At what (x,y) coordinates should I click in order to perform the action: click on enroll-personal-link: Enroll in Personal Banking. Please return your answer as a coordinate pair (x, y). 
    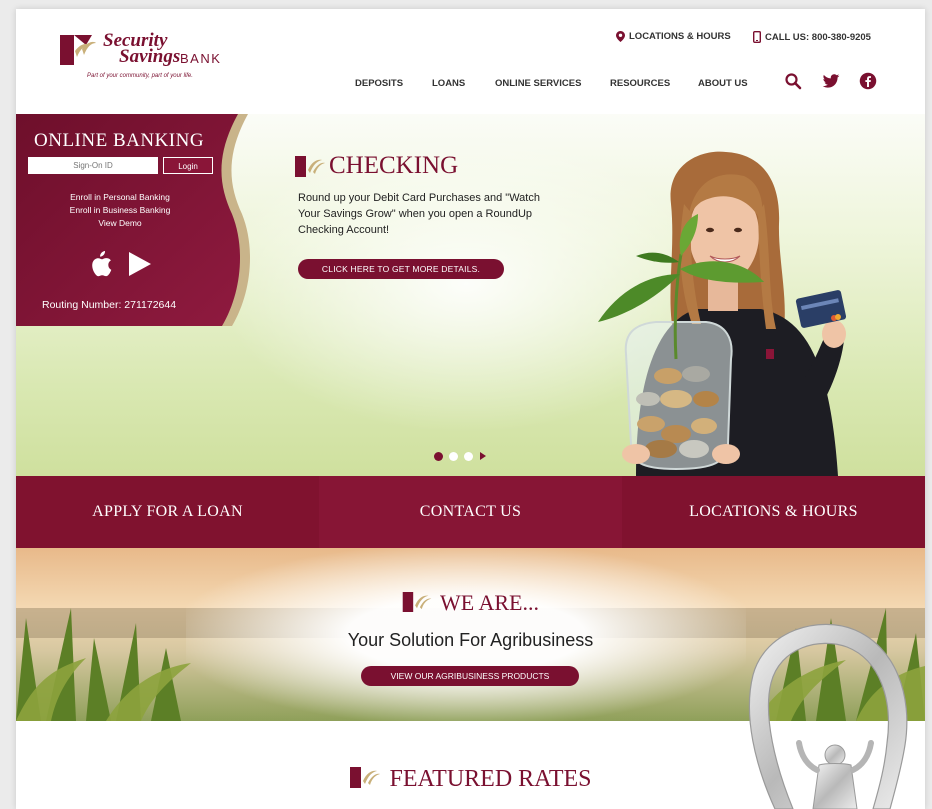
    Looking at the image, I should click on (120, 197).